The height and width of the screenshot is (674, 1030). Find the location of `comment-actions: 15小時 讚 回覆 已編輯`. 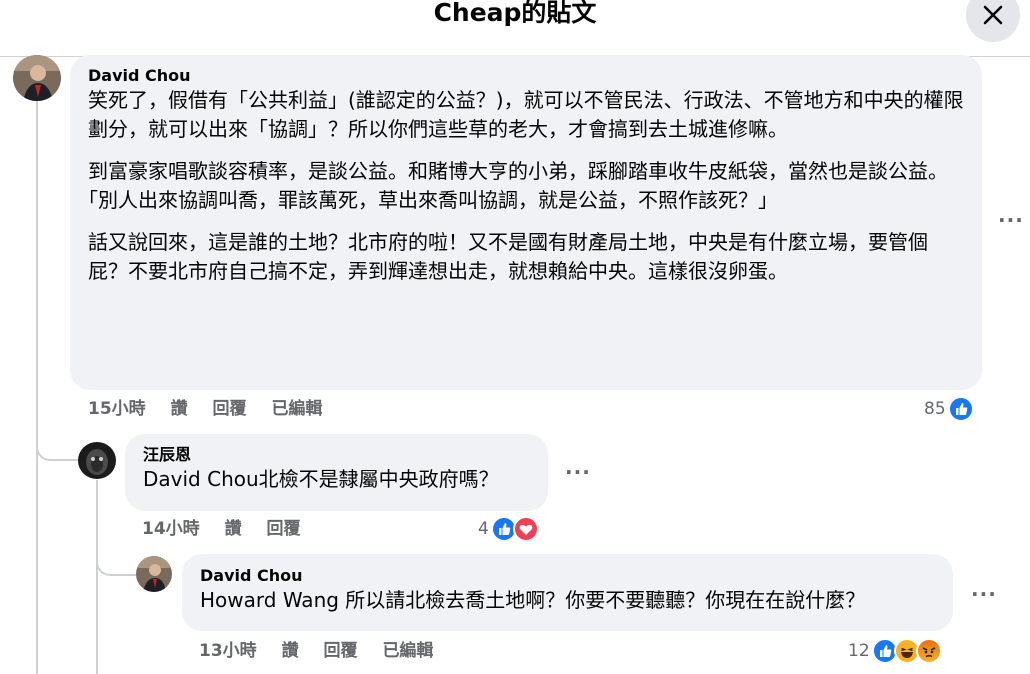

comment-actions: 15小時 讚 回覆 已編輯 is located at coordinates (214, 409).